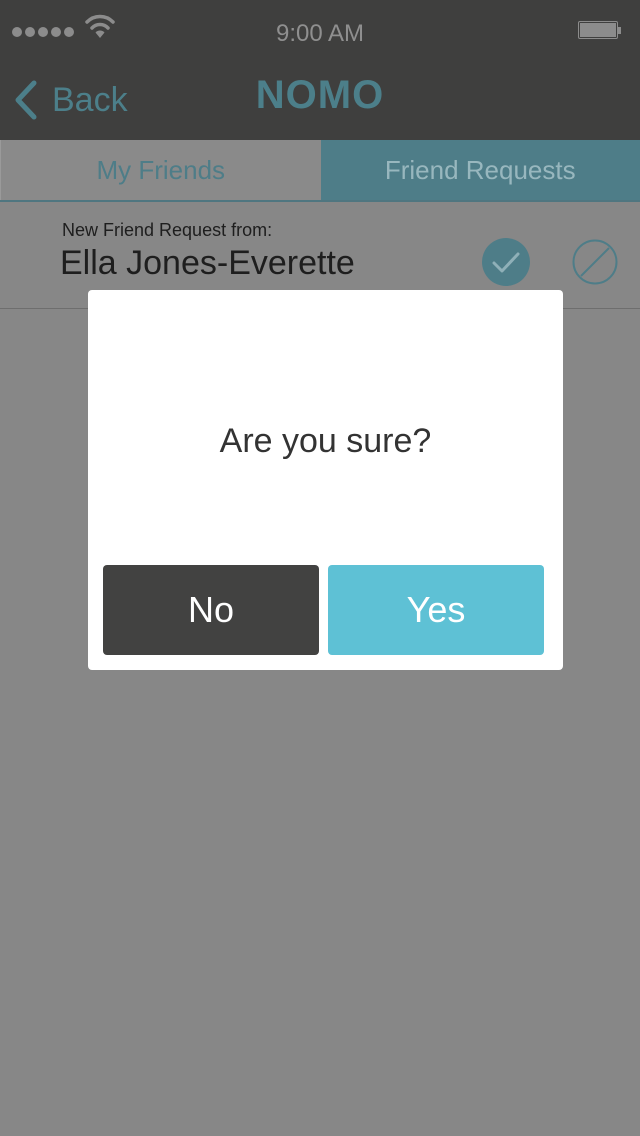 The image size is (640, 1136). I want to click on app-title: NOMO, so click(320, 95).